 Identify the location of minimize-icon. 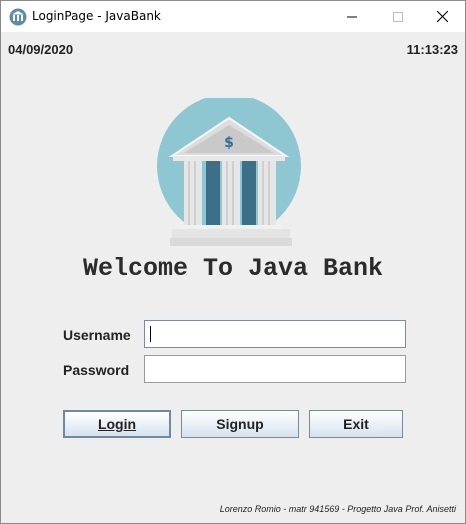
(352, 16).